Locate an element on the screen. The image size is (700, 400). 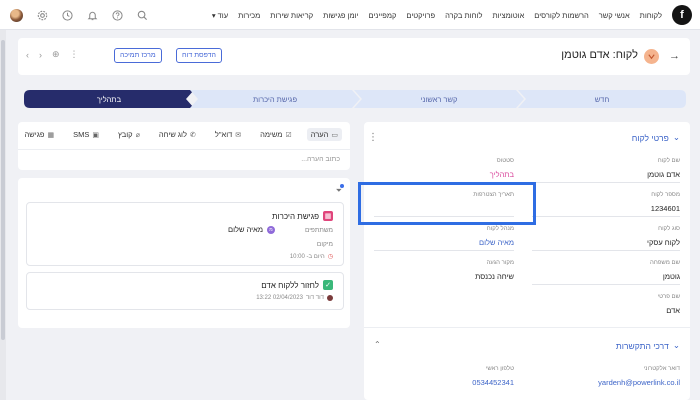
clock-icon: ◷ is located at coordinates (330, 257).